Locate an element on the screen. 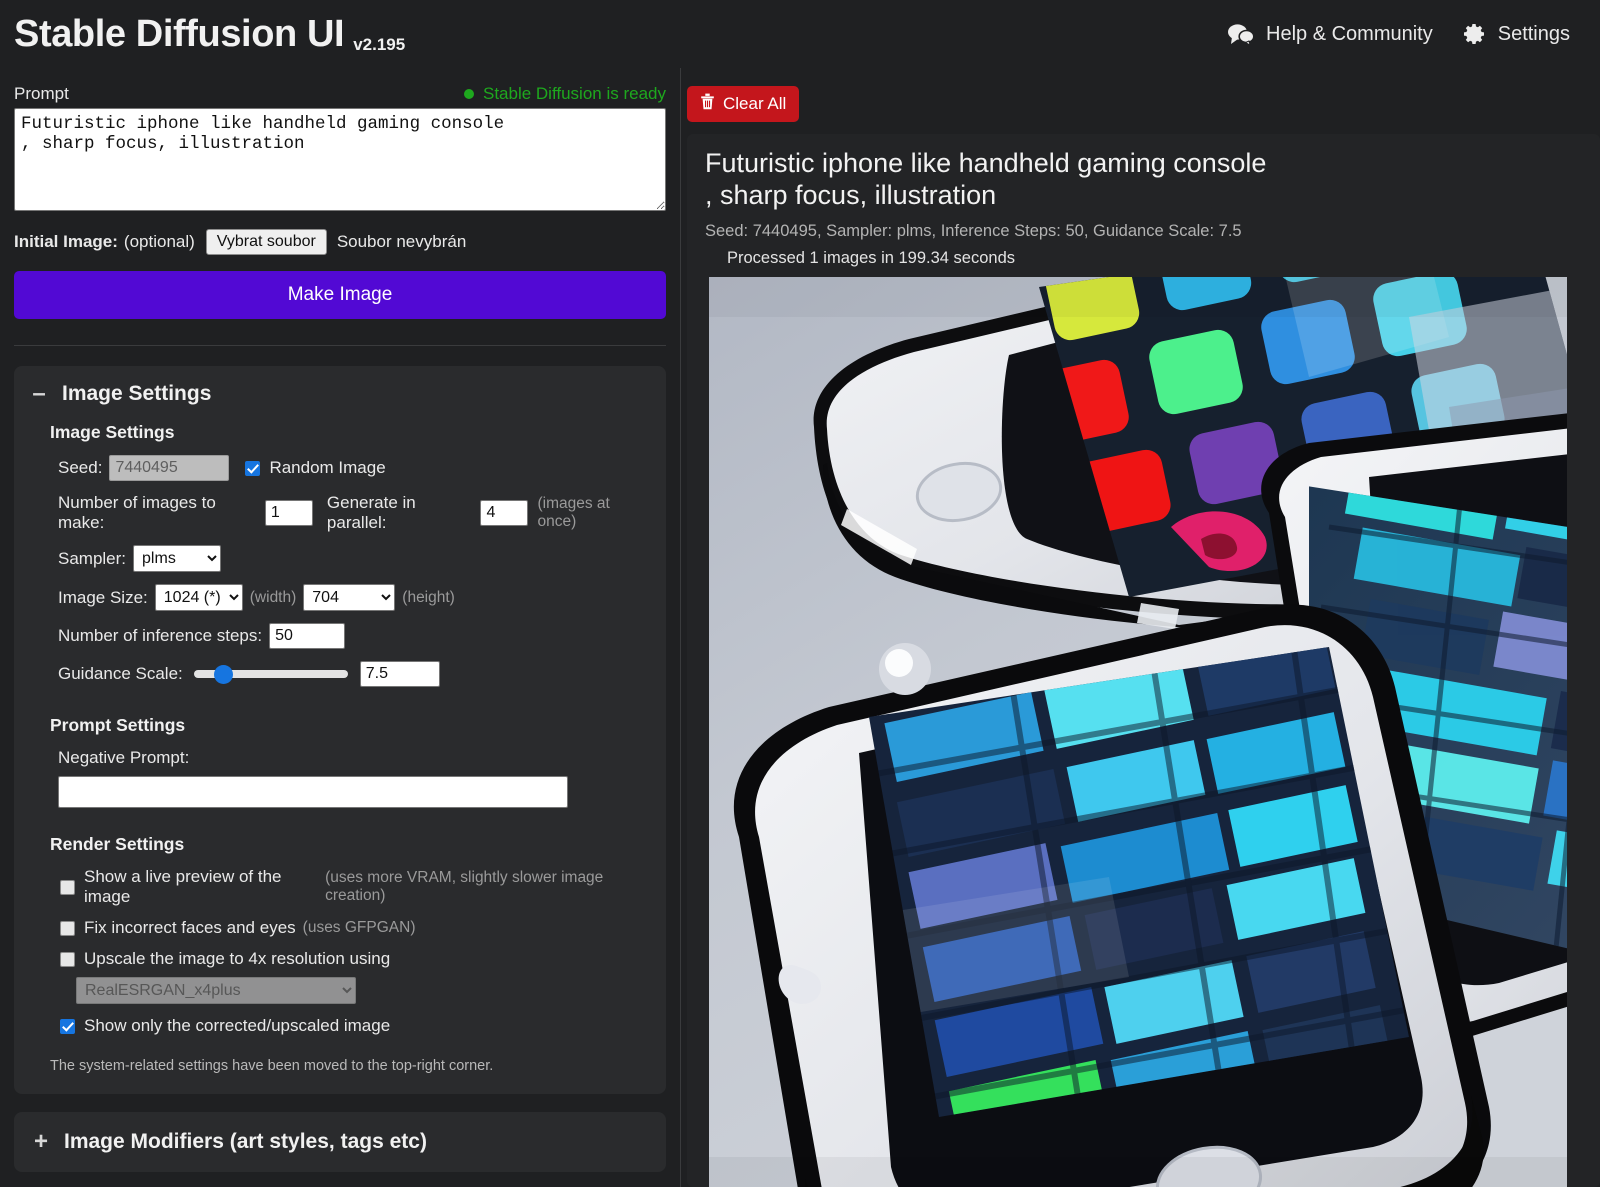 Image resolution: width=1600 pixels, height=1187 pixels. status-dot-icon is located at coordinates (468, 94).